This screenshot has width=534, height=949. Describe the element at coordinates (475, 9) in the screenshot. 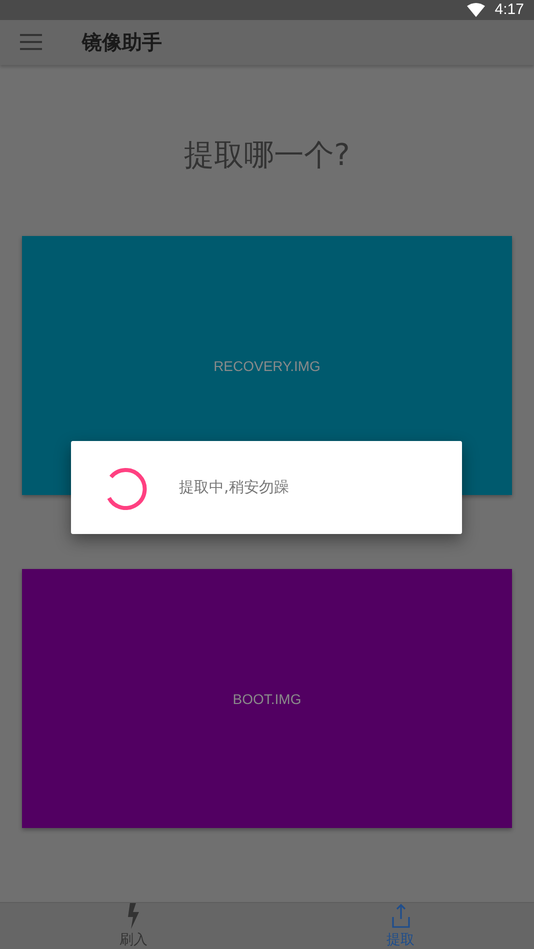

I see `wifi-icon` at that location.